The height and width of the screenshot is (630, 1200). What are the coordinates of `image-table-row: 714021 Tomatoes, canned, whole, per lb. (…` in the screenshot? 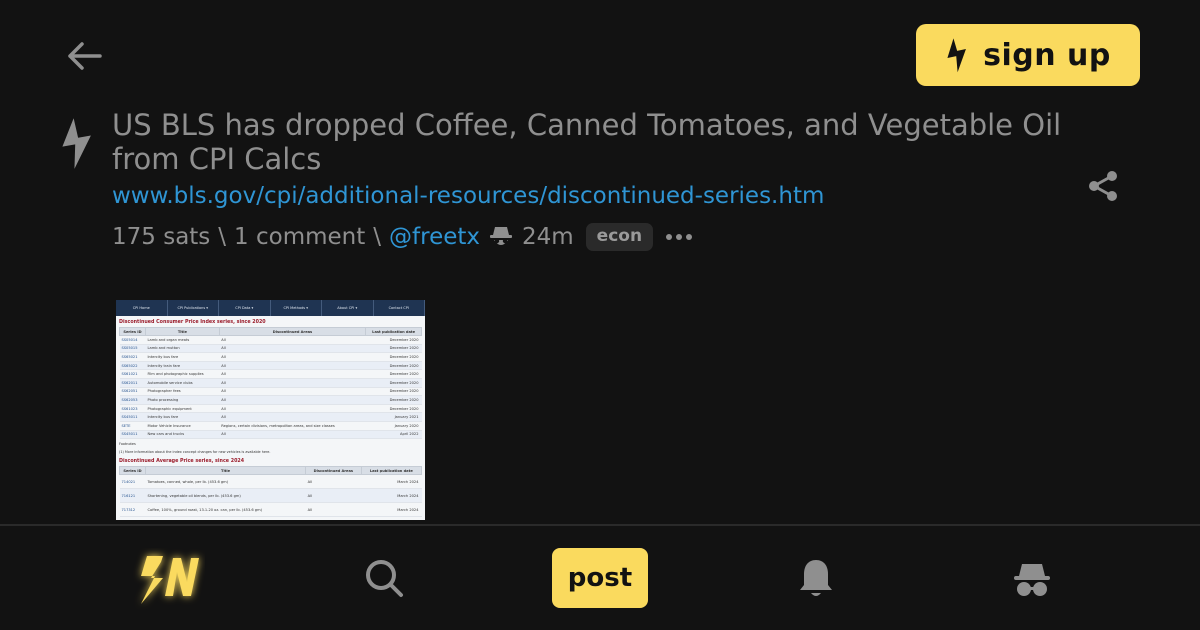 It's located at (270, 482).